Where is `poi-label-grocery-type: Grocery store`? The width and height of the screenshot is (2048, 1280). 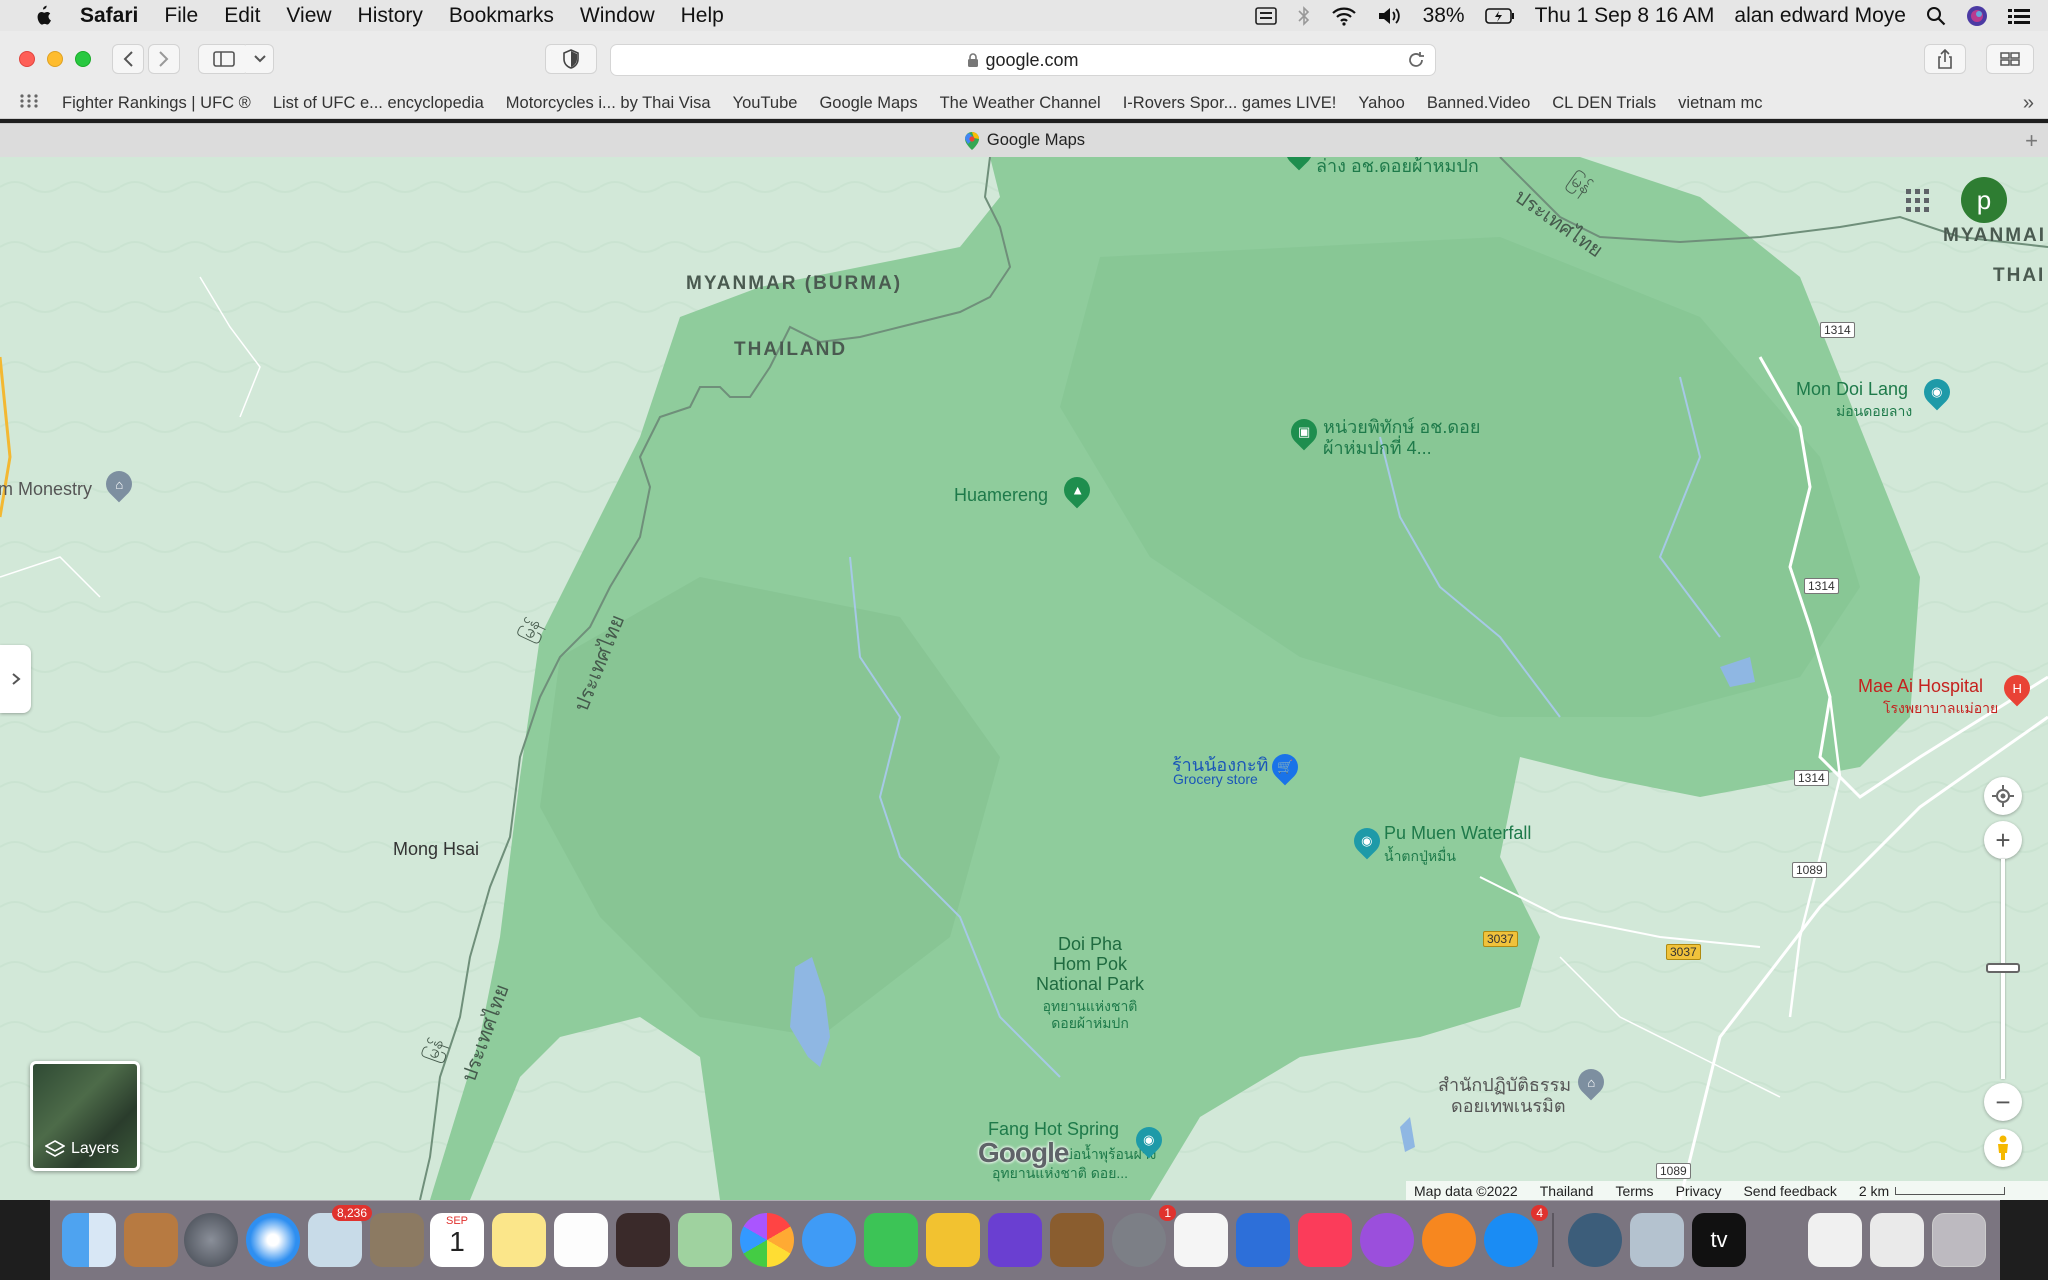 poi-label-grocery-type: Grocery store is located at coordinates (1215, 779).